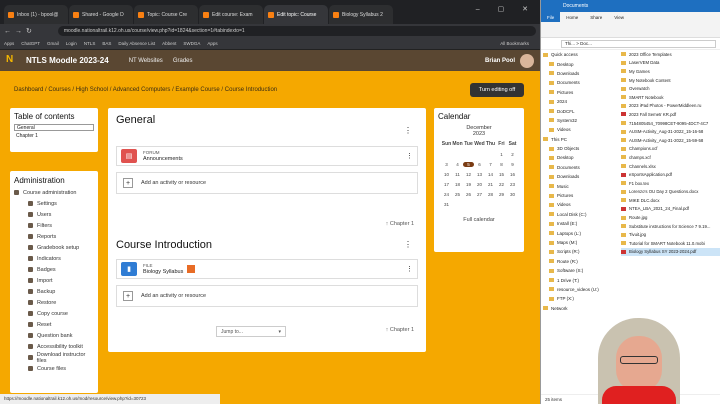  What do you see at coordinates (670, 252) in the screenshot?
I see `explorer-file-item: Biology Syllabus SY 2023-2024.pdf` at bounding box center [670, 252].